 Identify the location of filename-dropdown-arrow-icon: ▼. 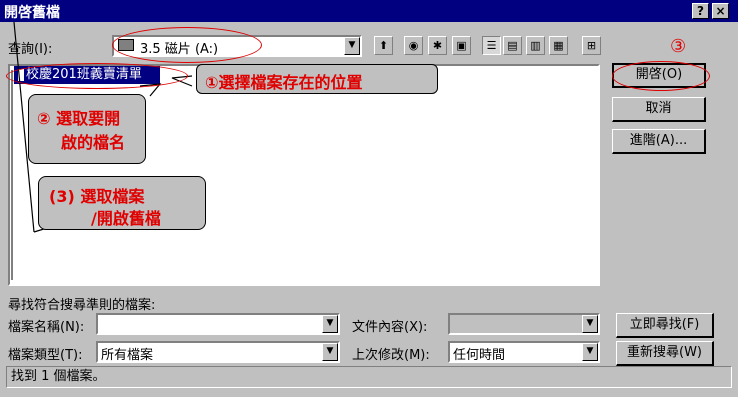
(330, 324).